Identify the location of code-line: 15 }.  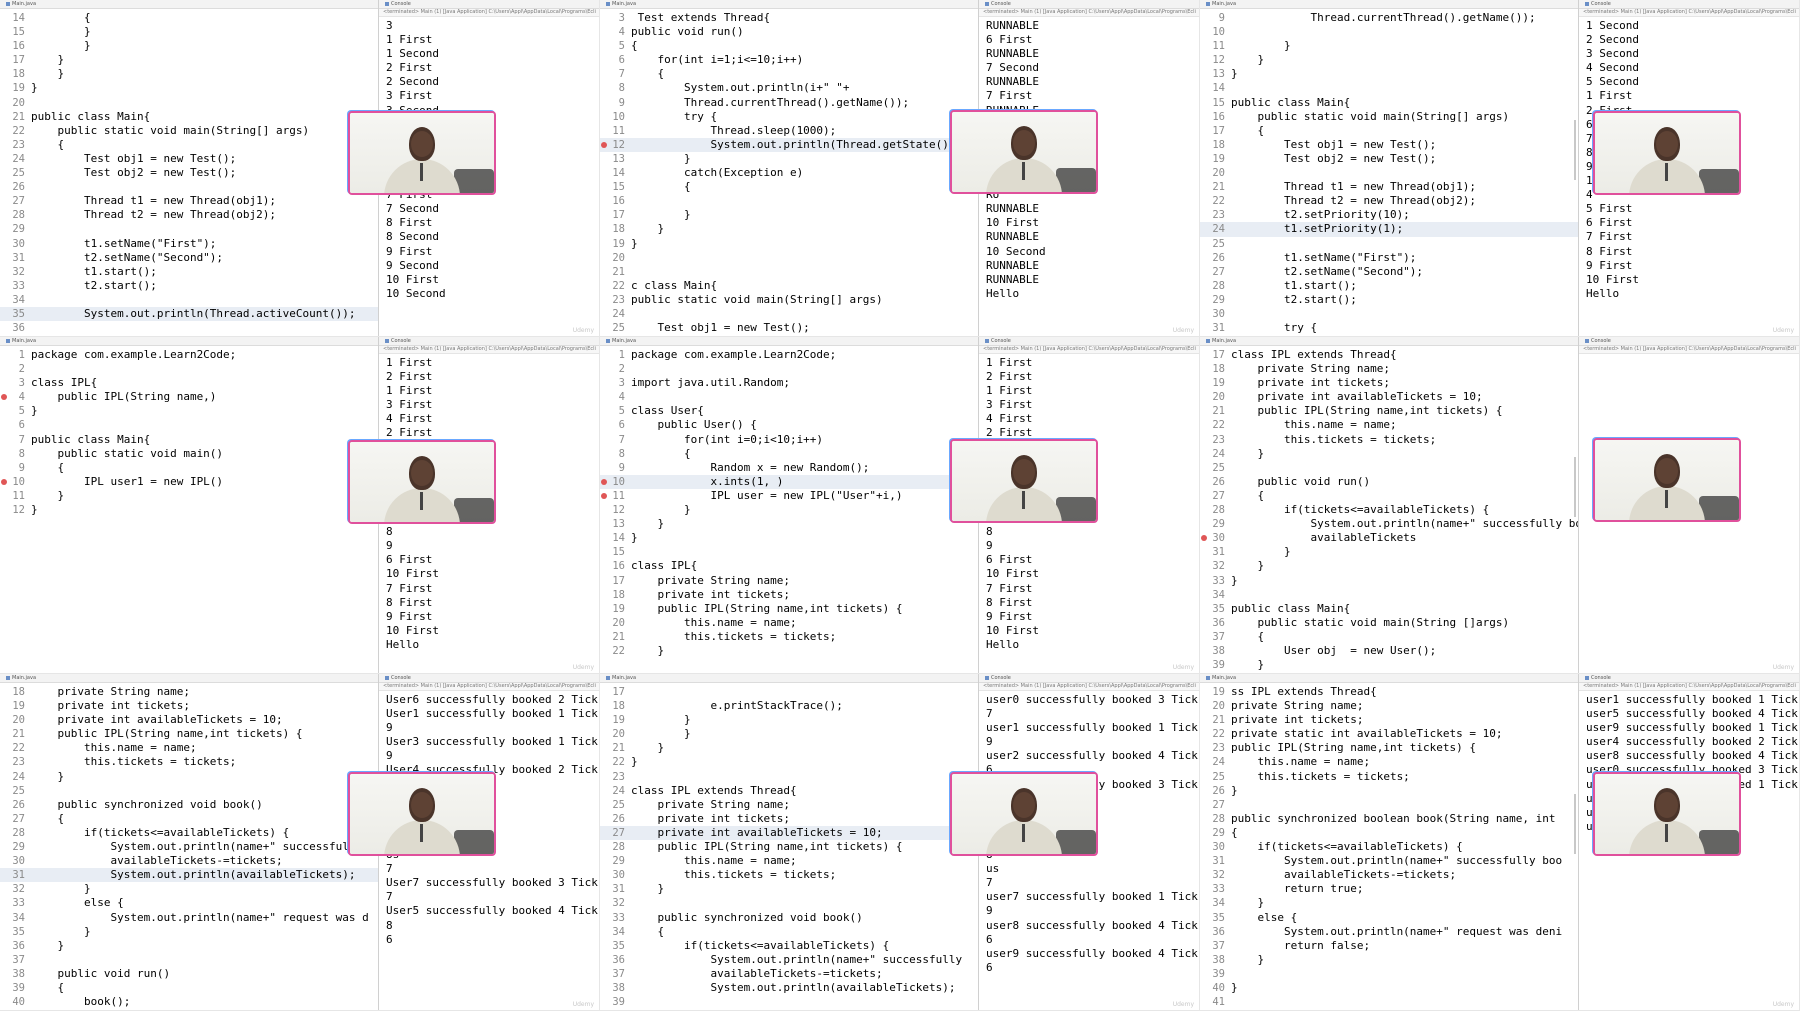
(189, 32).